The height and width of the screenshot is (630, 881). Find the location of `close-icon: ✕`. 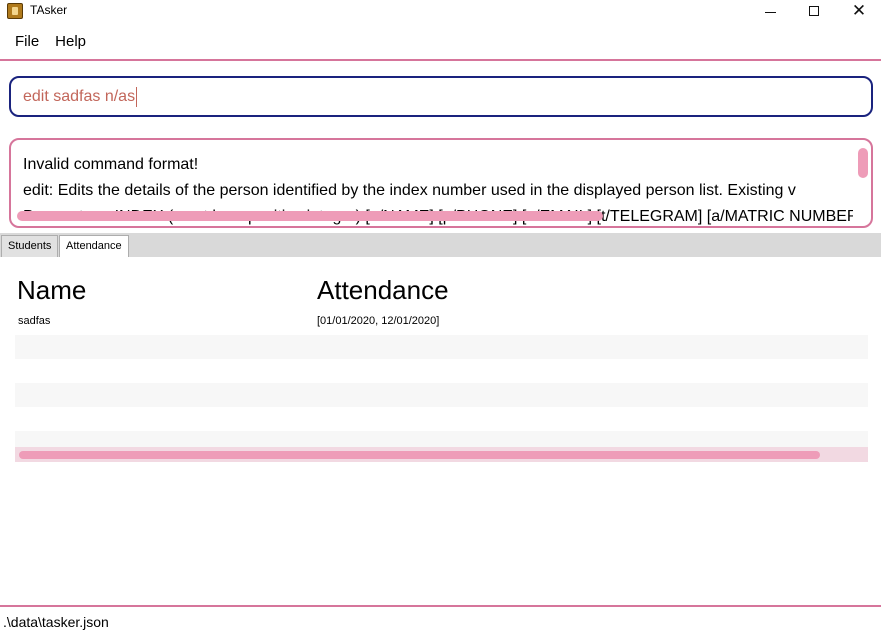

close-icon: ✕ is located at coordinates (859, 10).